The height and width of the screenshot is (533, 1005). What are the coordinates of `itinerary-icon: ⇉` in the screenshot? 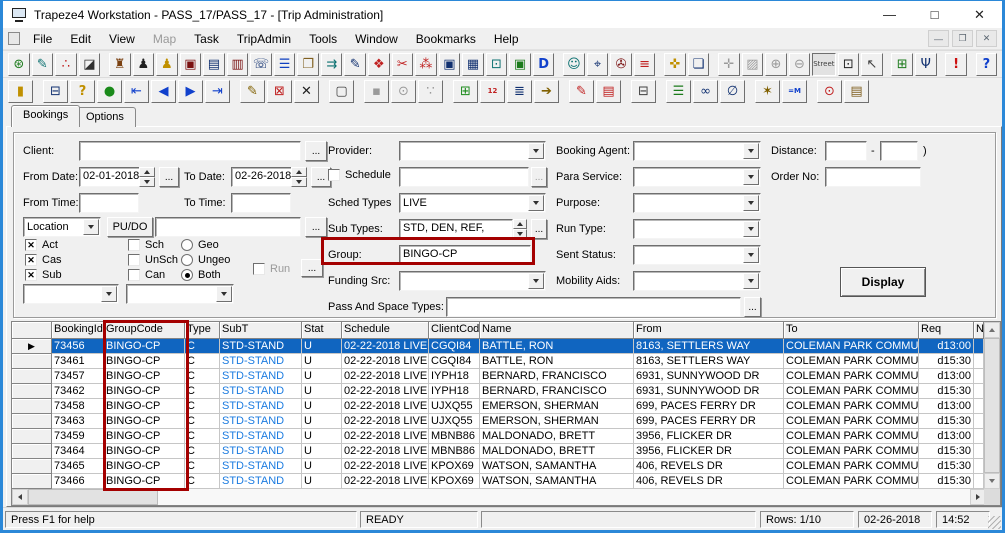 It's located at (331, 64).